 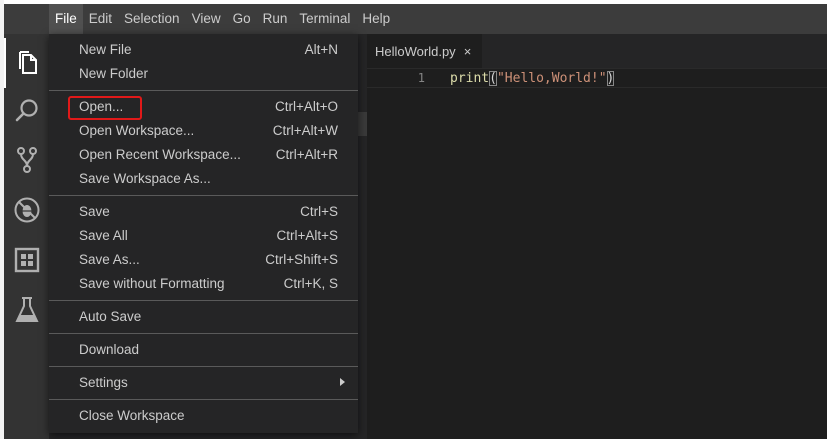 I want to click on menu-edit: Edit, so click(x=100, y=19).